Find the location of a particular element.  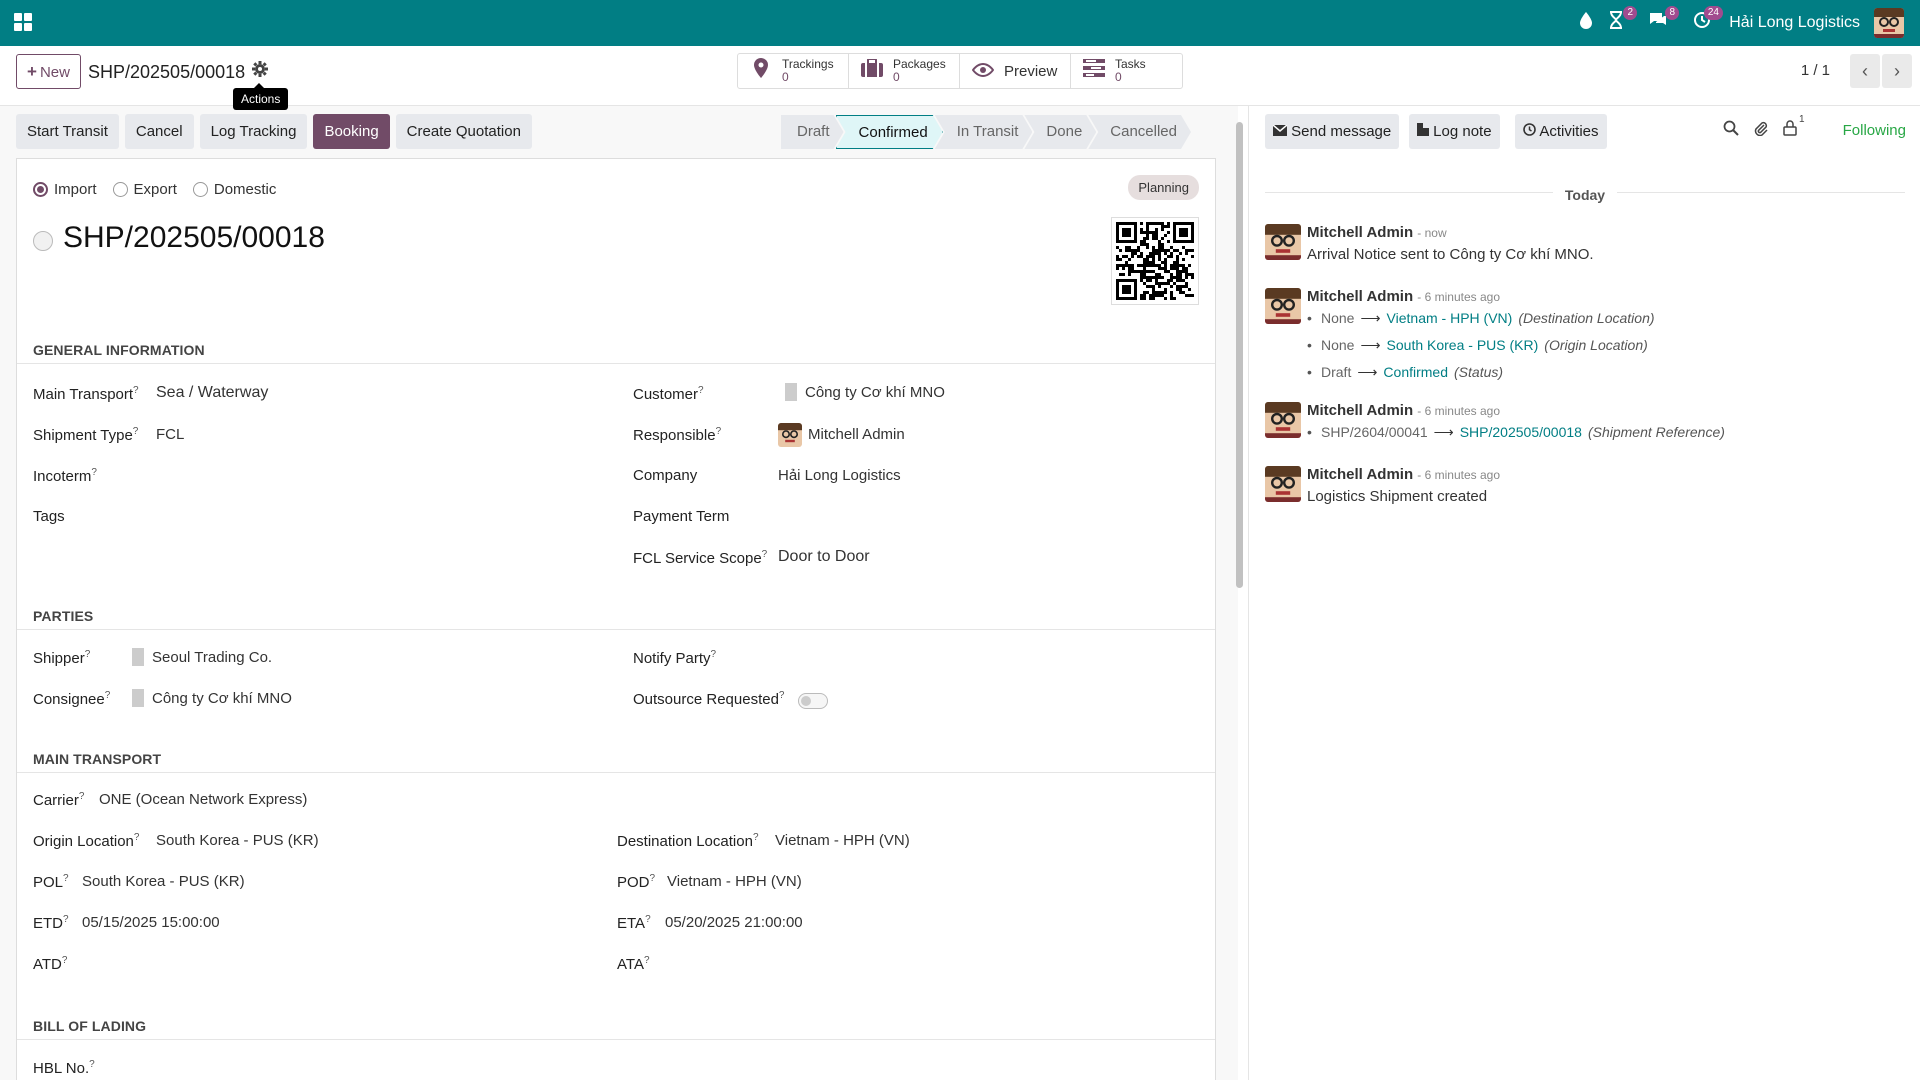

shipment-type-field: FCL is located at coordinates (170, 434).